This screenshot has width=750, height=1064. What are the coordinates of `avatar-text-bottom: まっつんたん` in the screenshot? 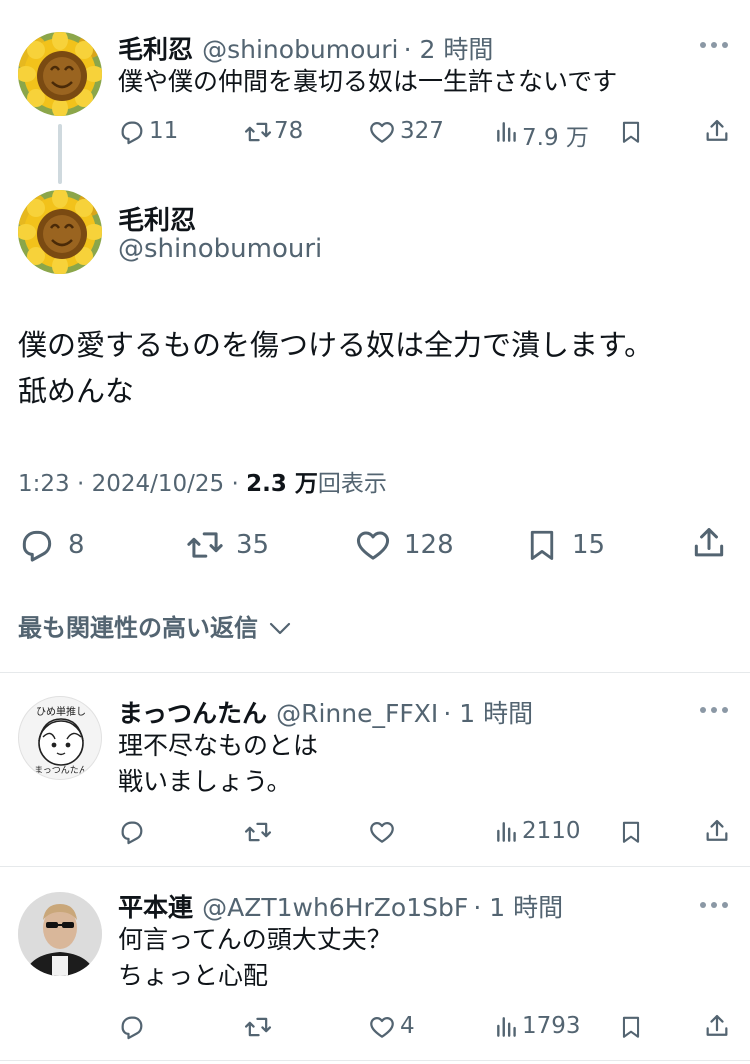 It's located at (61, 771).